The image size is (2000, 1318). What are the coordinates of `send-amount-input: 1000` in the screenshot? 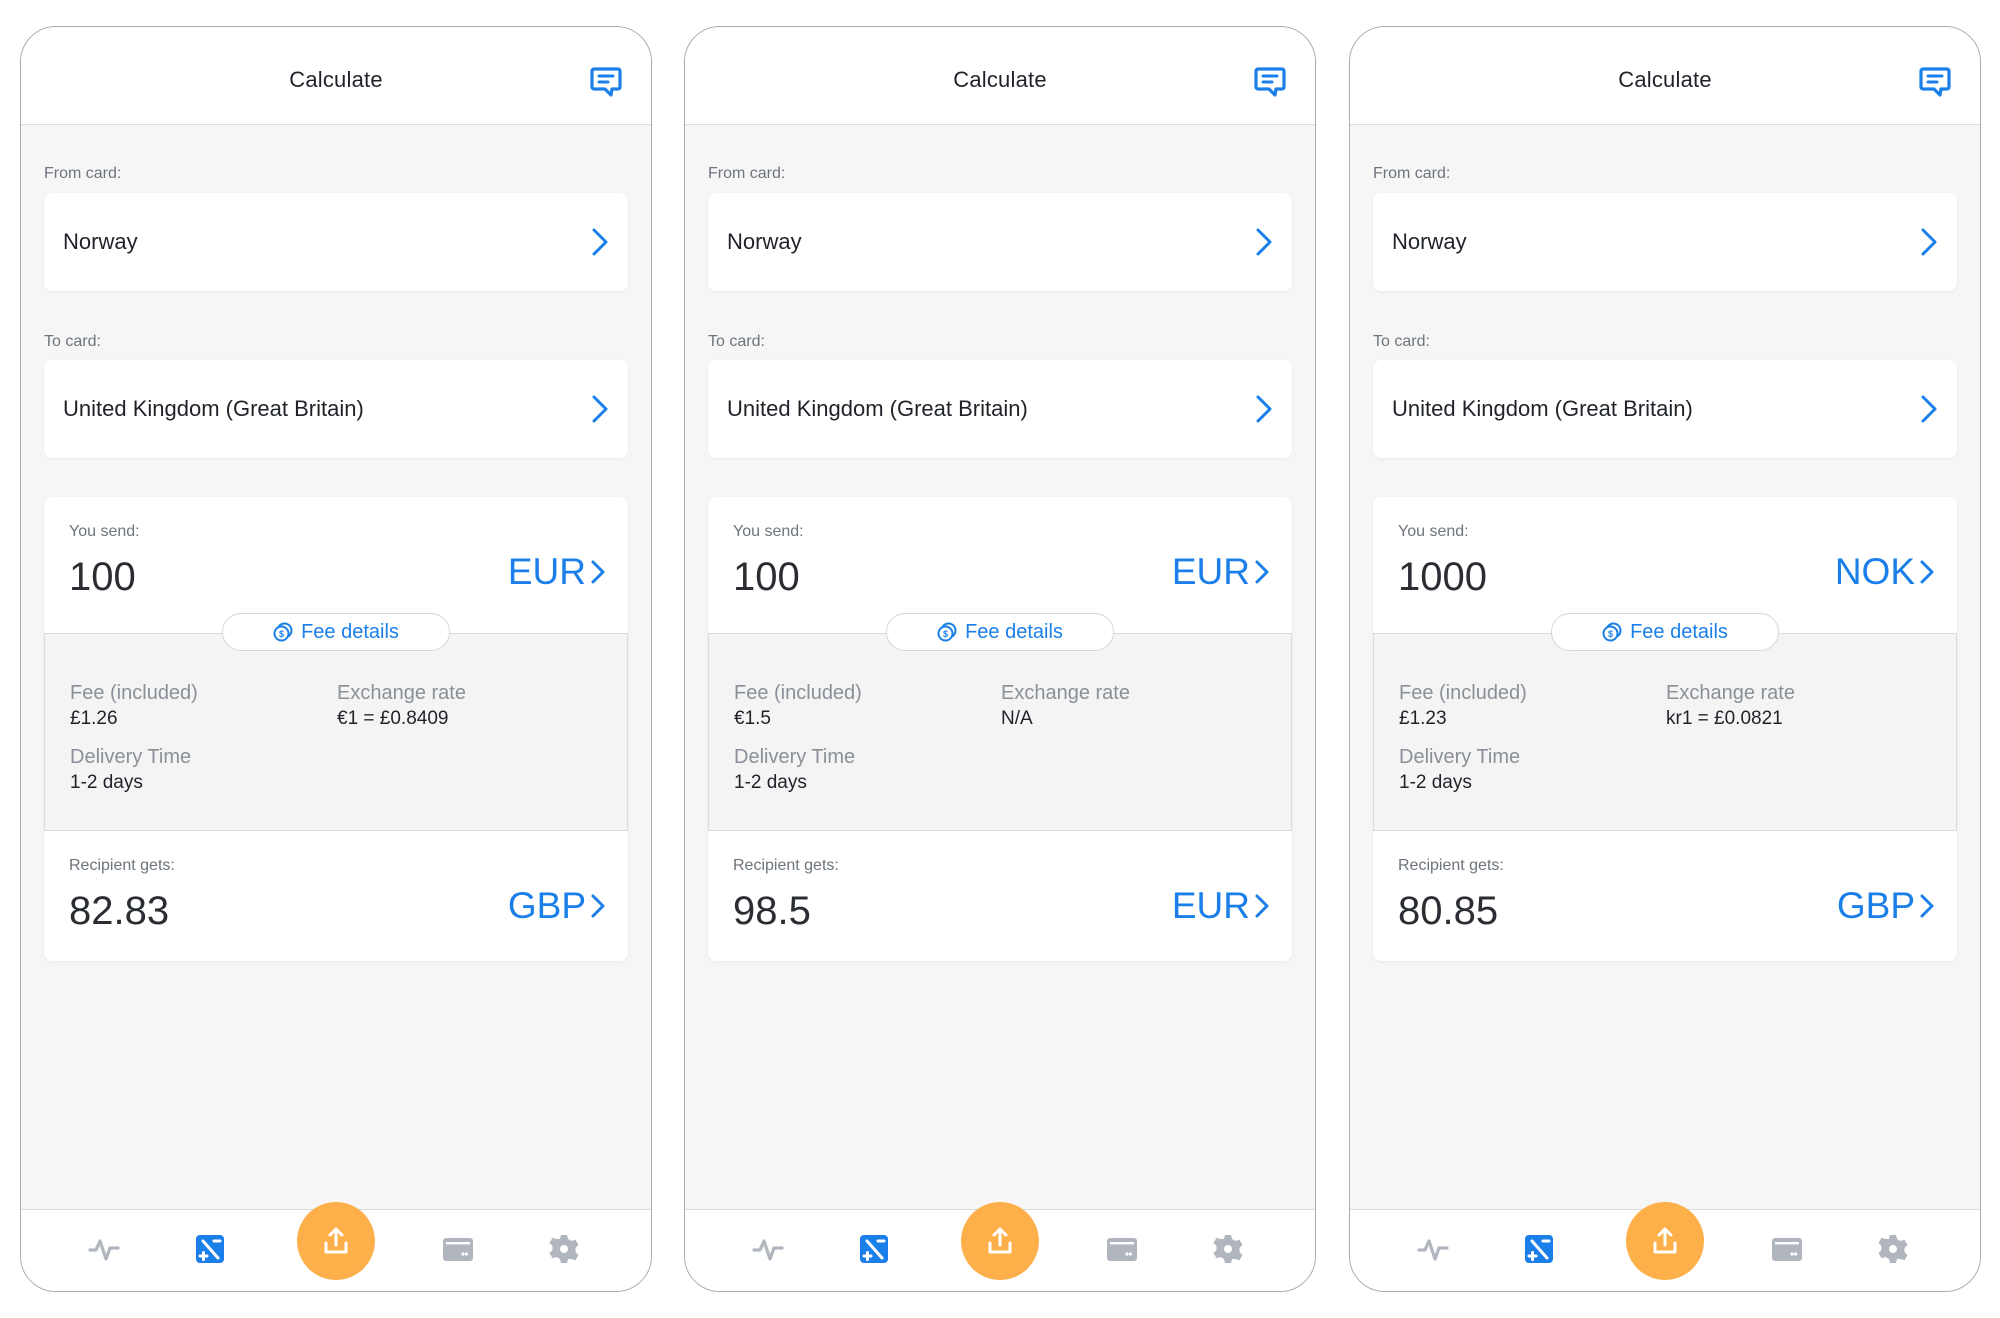 It's located at (1442, 577).